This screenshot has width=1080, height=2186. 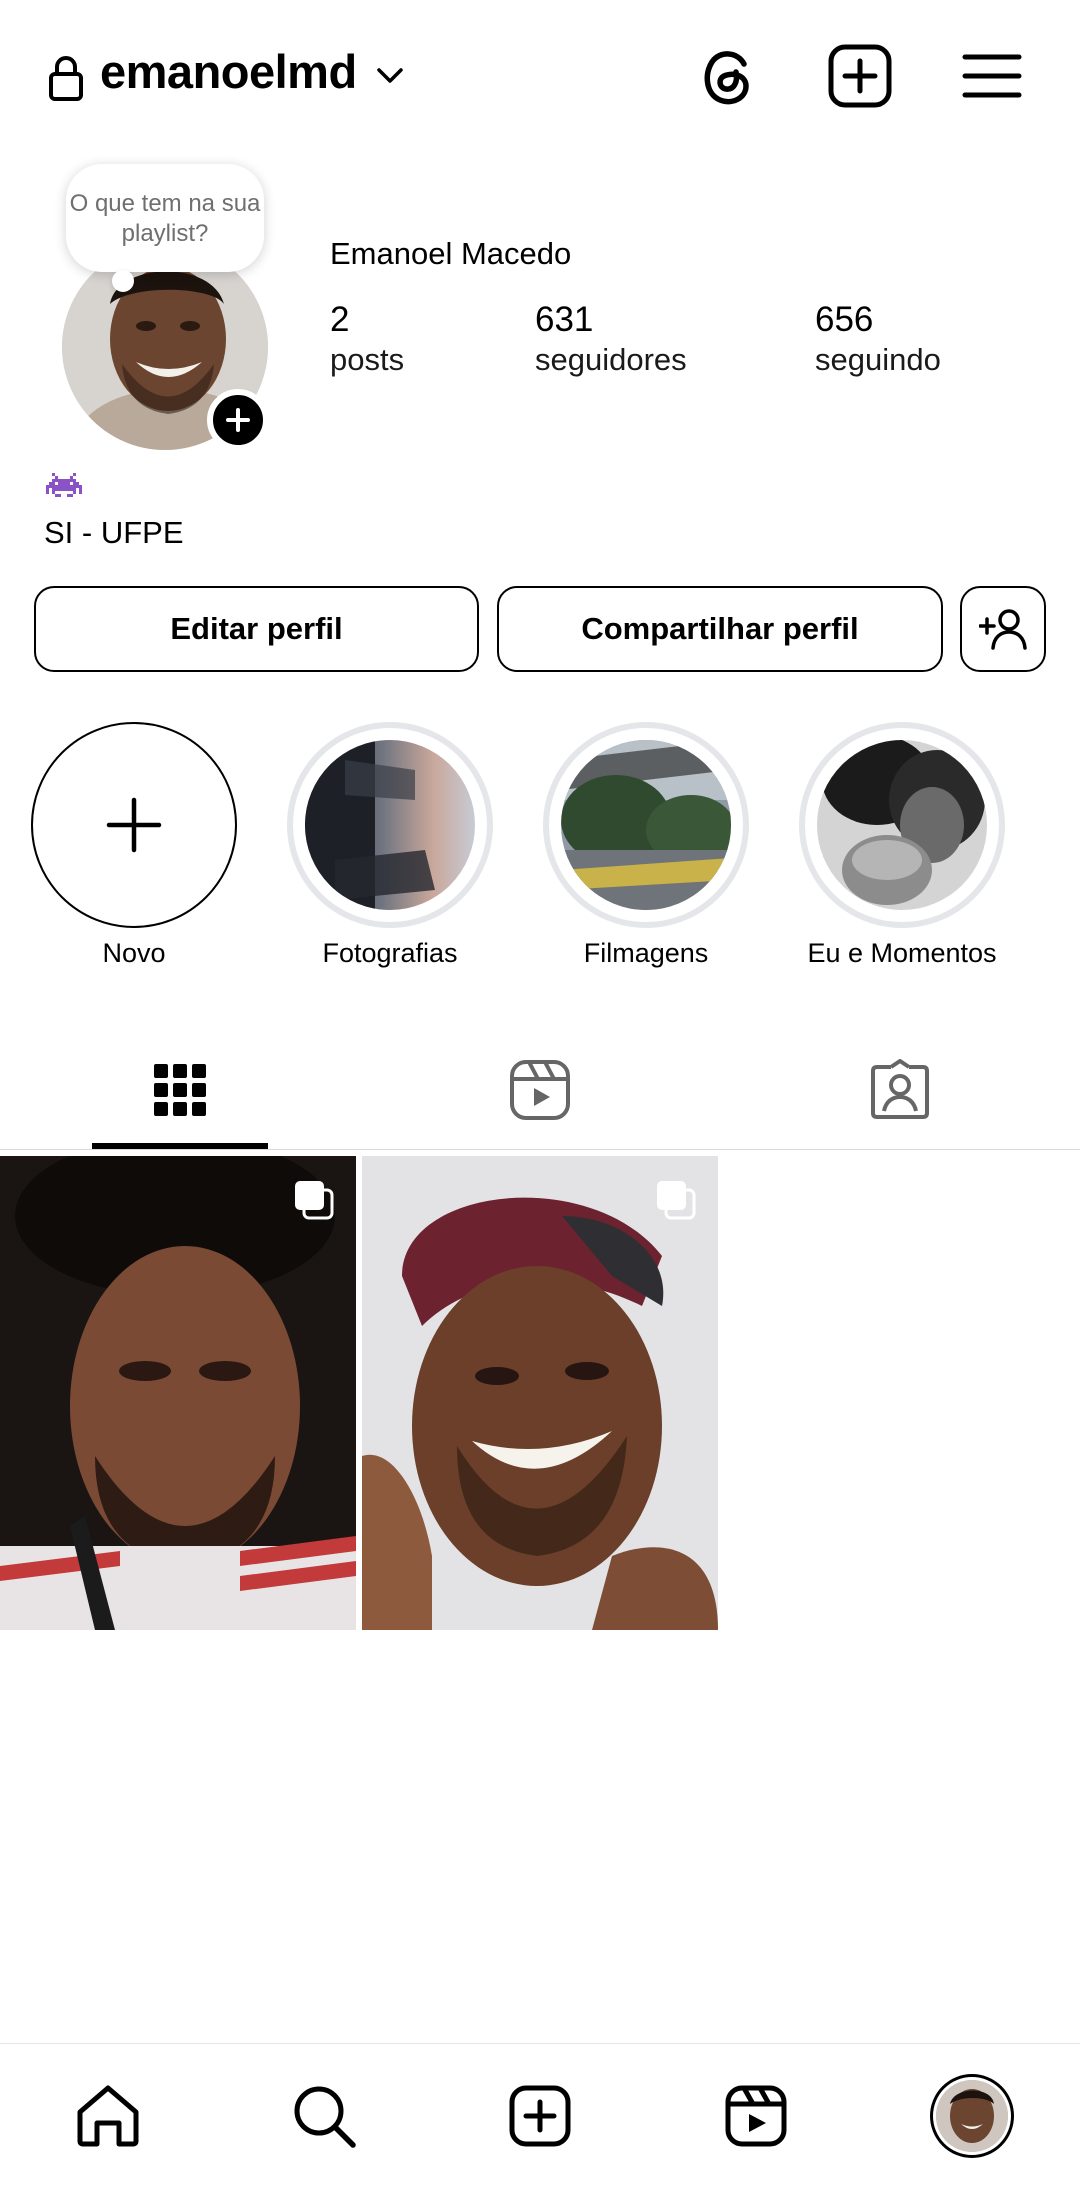 I want to click on highlight-label: Filmagens, so click(x=646, y=953).